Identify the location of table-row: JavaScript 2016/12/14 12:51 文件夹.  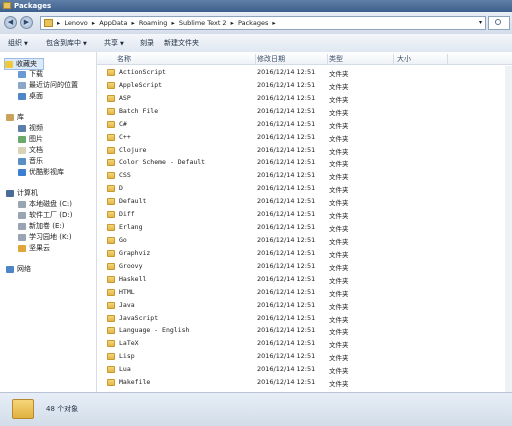
(304, 318).